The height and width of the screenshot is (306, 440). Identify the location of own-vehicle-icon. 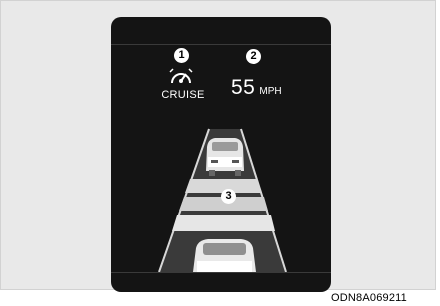
(224, 255).